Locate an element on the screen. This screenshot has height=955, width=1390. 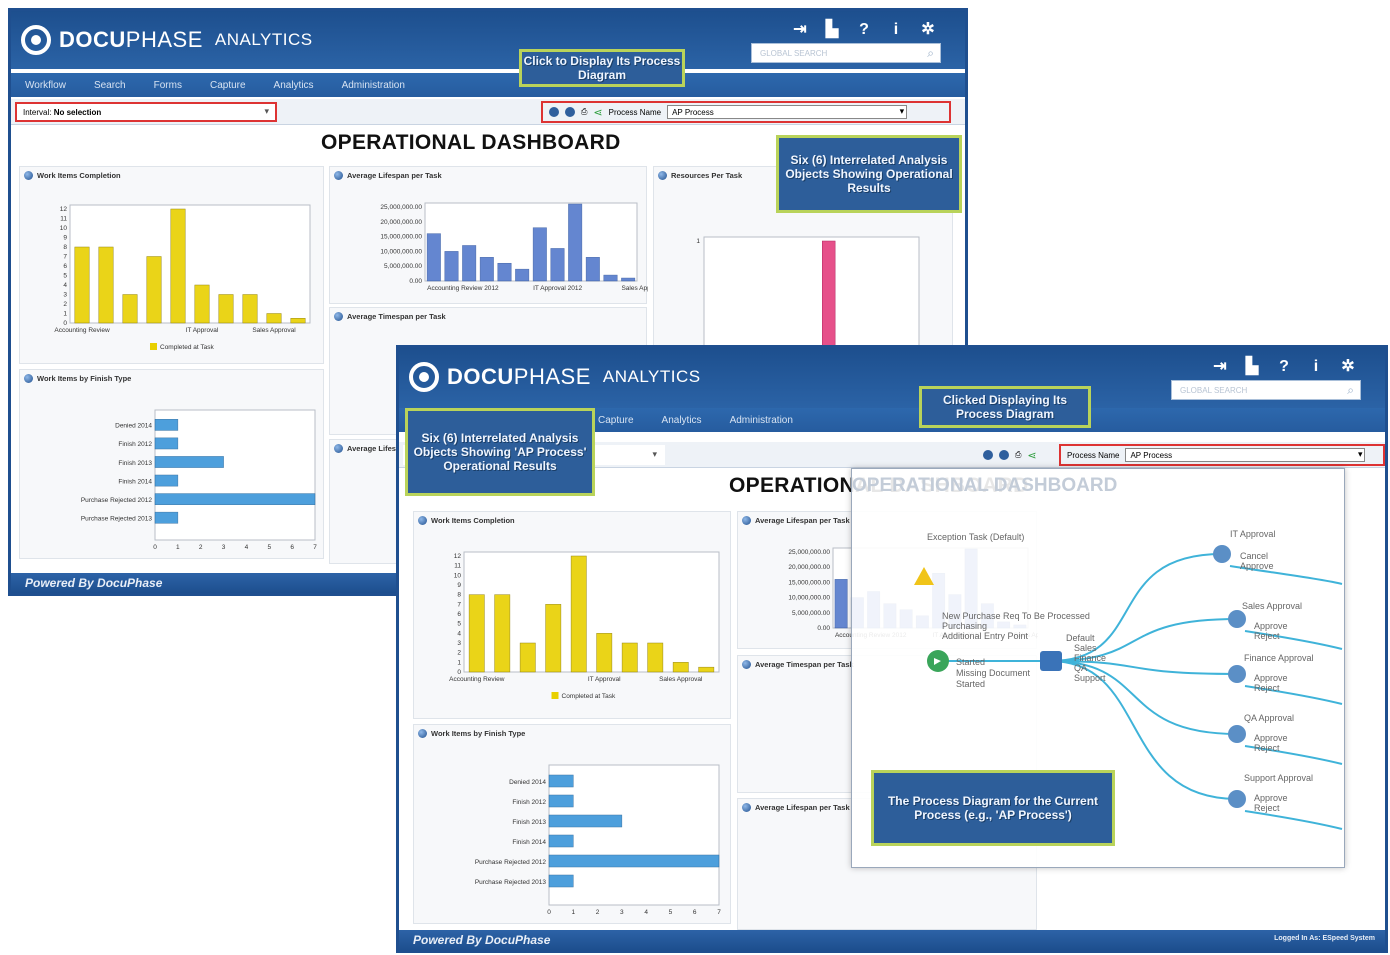
x-tick-label: 3 is located at coordinates (224, 547).